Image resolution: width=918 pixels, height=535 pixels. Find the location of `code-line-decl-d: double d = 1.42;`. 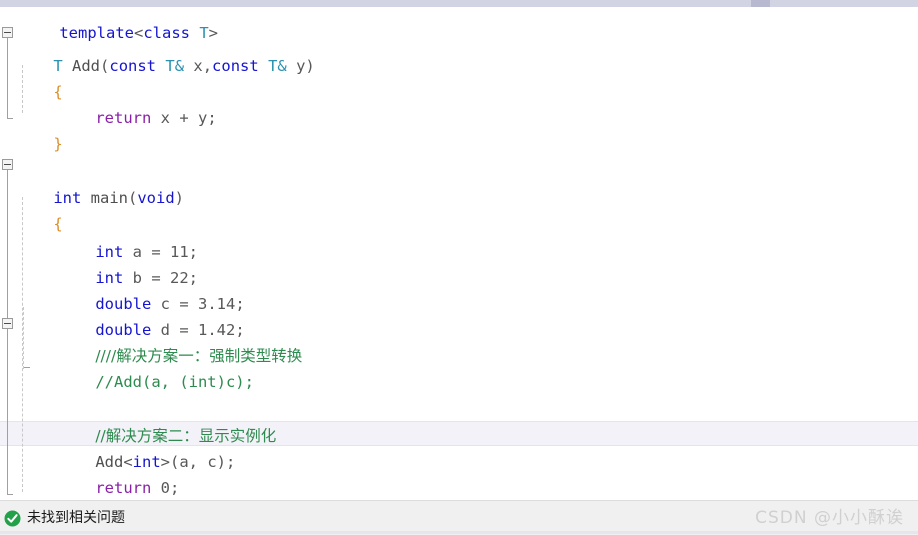

code-line-decl-d: double d = 1.42; is located at coordinates (122, 315).